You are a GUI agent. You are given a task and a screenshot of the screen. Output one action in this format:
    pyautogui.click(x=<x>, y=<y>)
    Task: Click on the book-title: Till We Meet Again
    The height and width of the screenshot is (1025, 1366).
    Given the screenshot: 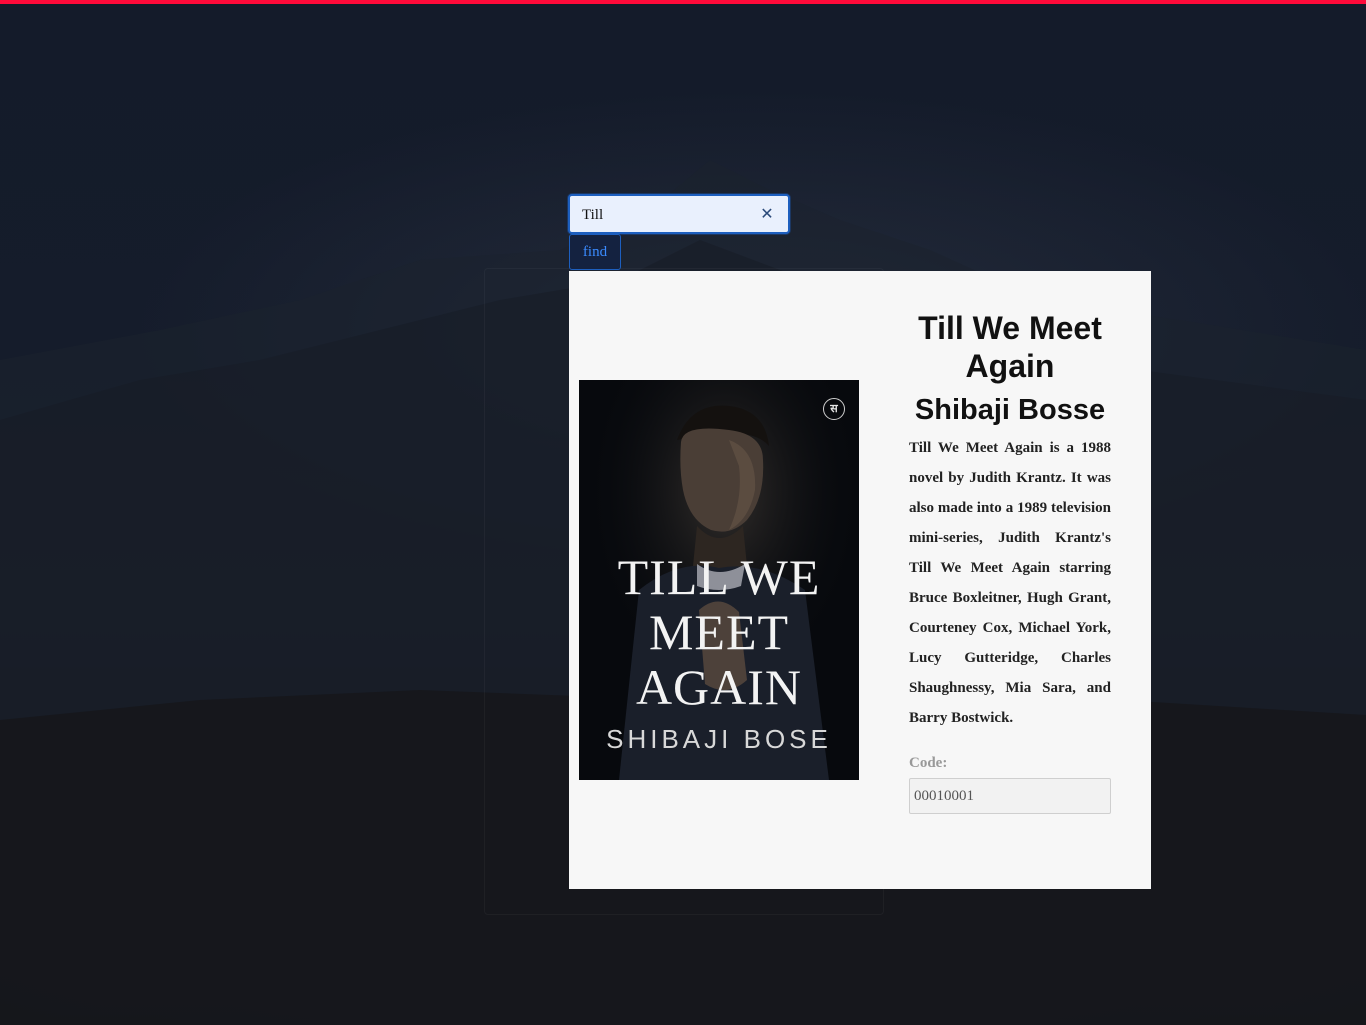 What is the action you would take?
    pyautogui.click(x=1010, y=347)
    